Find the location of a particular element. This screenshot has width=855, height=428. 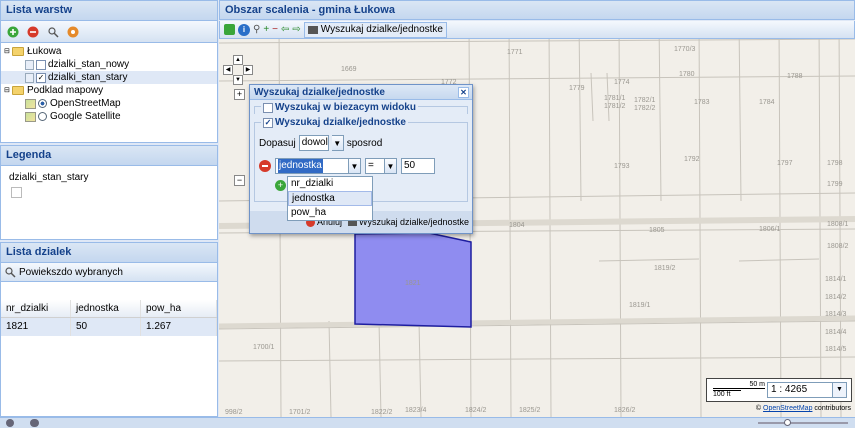

tree-base-google-satellite: Google Satellite is located at coordinates (109, 116).